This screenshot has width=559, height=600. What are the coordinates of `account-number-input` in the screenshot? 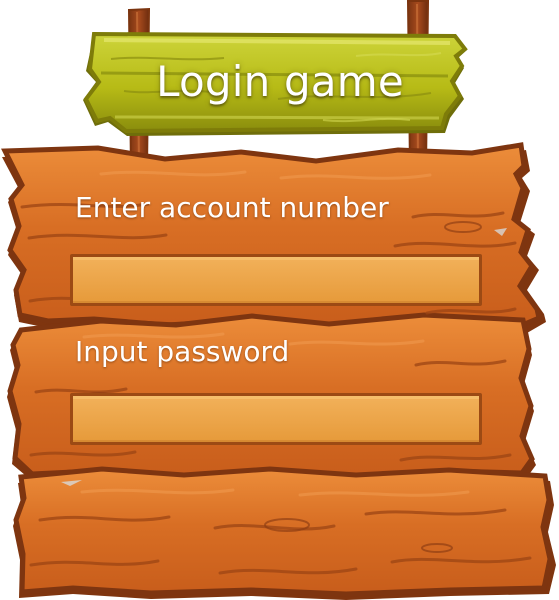 It's located at (276, 280).